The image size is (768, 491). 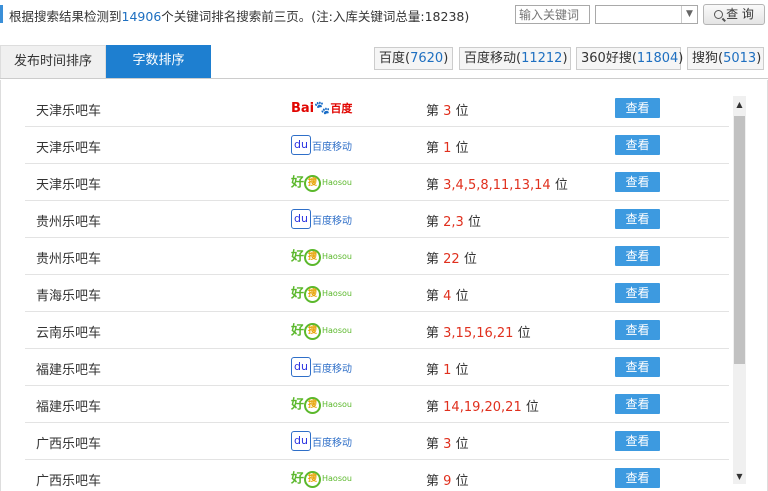 What do you see at coordinates (377, 404) in the screenshot?
I see `table-row: 福建乐吧车 好搜 Haosou 第 14,19,20,21 位 查看` at bounding box center [377, 404].